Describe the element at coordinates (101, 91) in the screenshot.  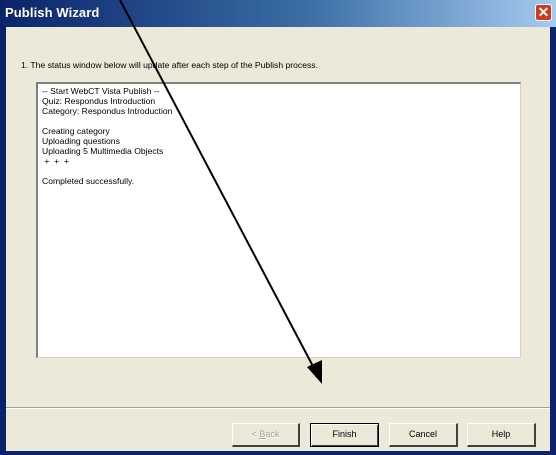
I see `status-line: -- Start WebCT Vista Publish --` at that location.